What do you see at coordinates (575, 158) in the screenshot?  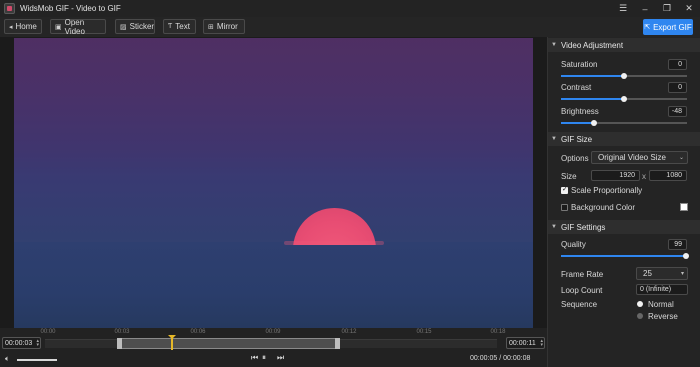 I see `options-label: Options` at bounding box center [575, 158].